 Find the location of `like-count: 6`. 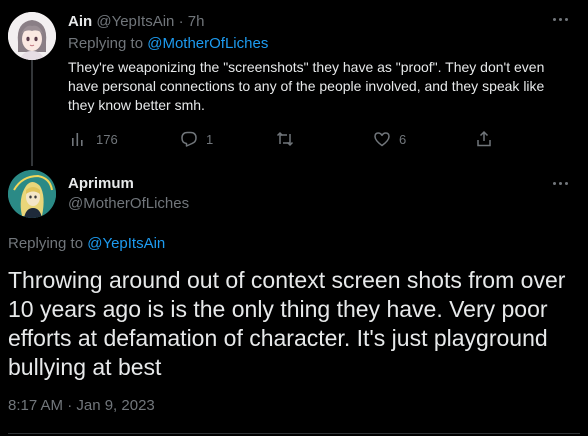

like-count: 6 is located at coordinates (403, 139).